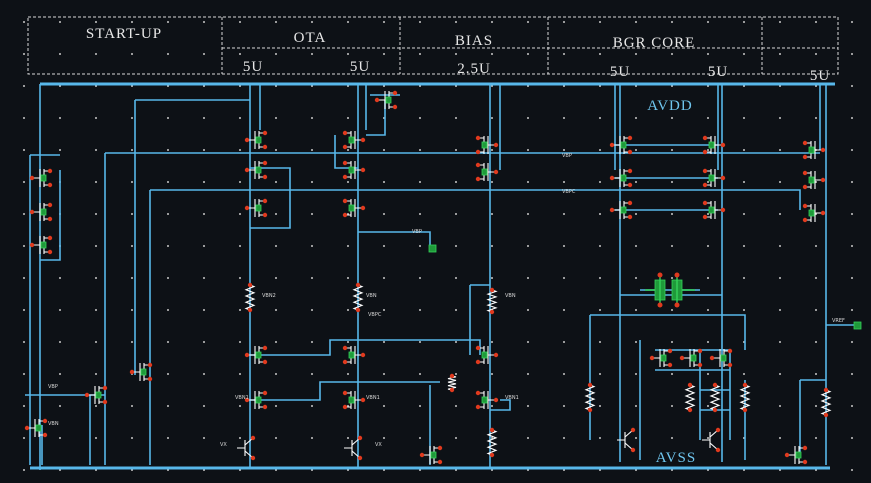 The width and height of the screenshot is (871, 483). Describe the element at coordinates (569, 192) in the screenshot. I see `net-vbpc-mid: VBPC` at that location.